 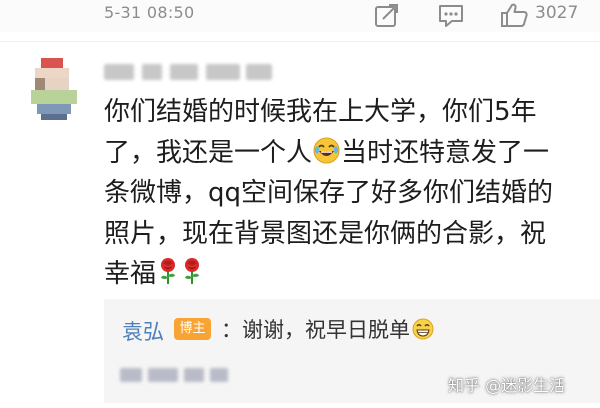 What do you see at coordinates (149, 12) in the screenshot?
I see `comment-timestamp: 5-31 08:50` at bounding box center [149, 12].